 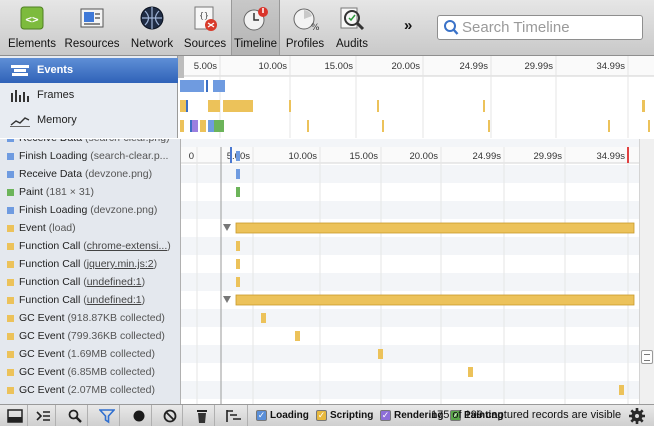 I want to click on tab-elements: <> Elements, so click(x=32, y=27).